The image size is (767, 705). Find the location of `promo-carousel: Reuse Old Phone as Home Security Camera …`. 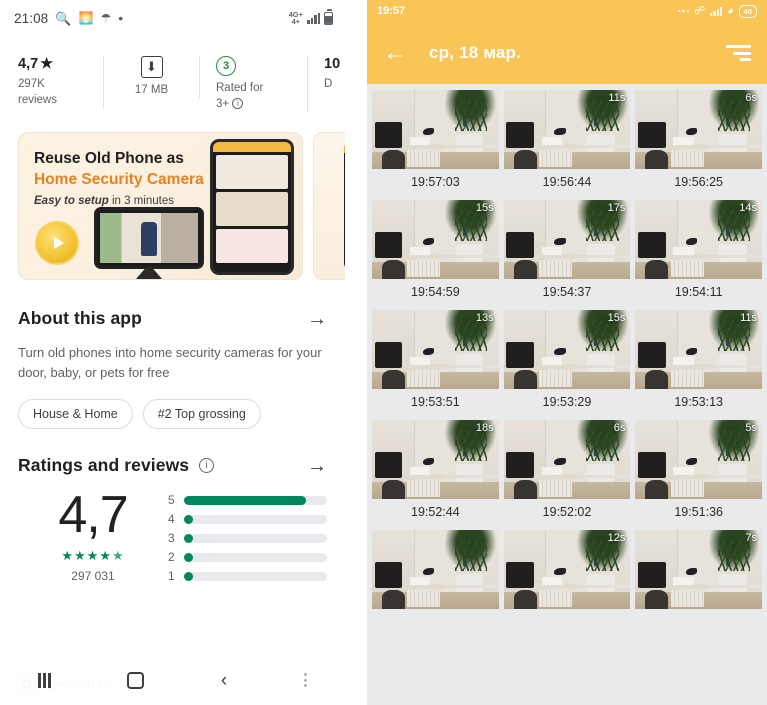

promo-carousel: Reuse Old Phone as Home Security Camera … is located at coordinates (172, 204).